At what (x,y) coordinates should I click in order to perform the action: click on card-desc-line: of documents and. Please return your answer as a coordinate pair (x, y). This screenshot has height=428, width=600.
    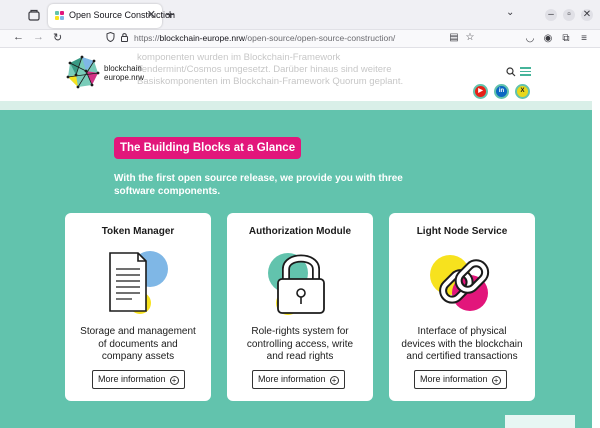
    Looking at the image, I should click on (138, 344).